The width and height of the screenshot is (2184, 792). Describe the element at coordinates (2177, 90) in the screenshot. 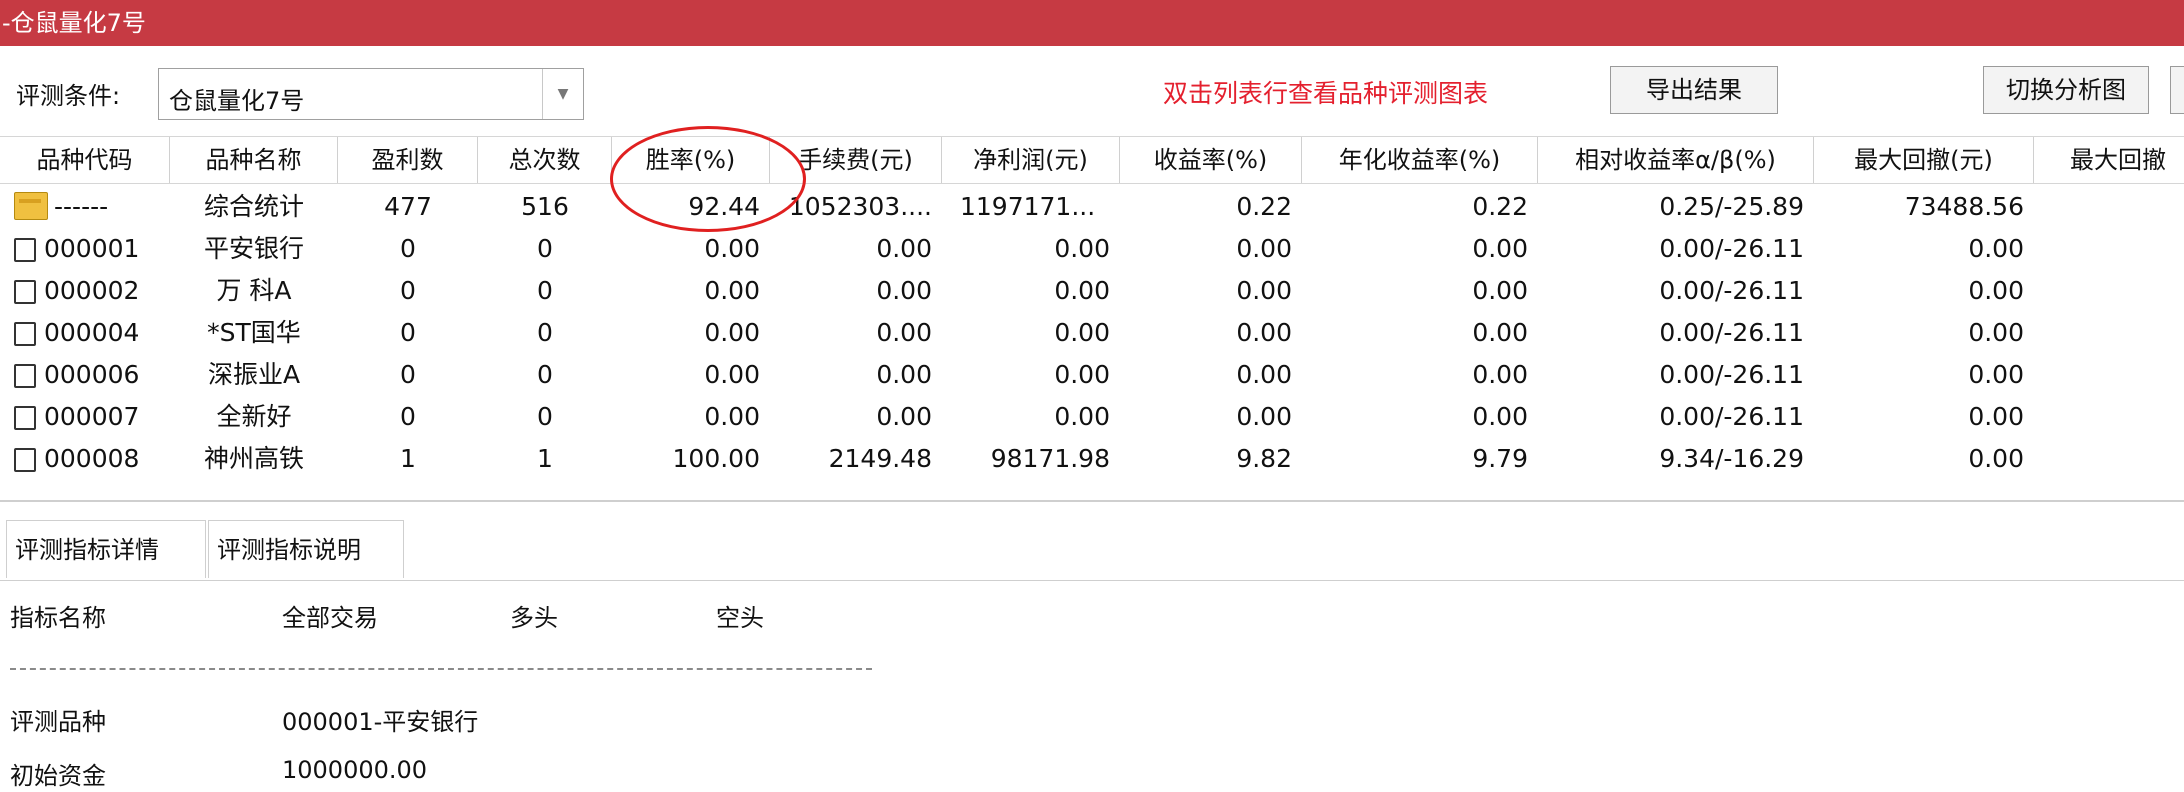

I see `overflow-button` at that location.